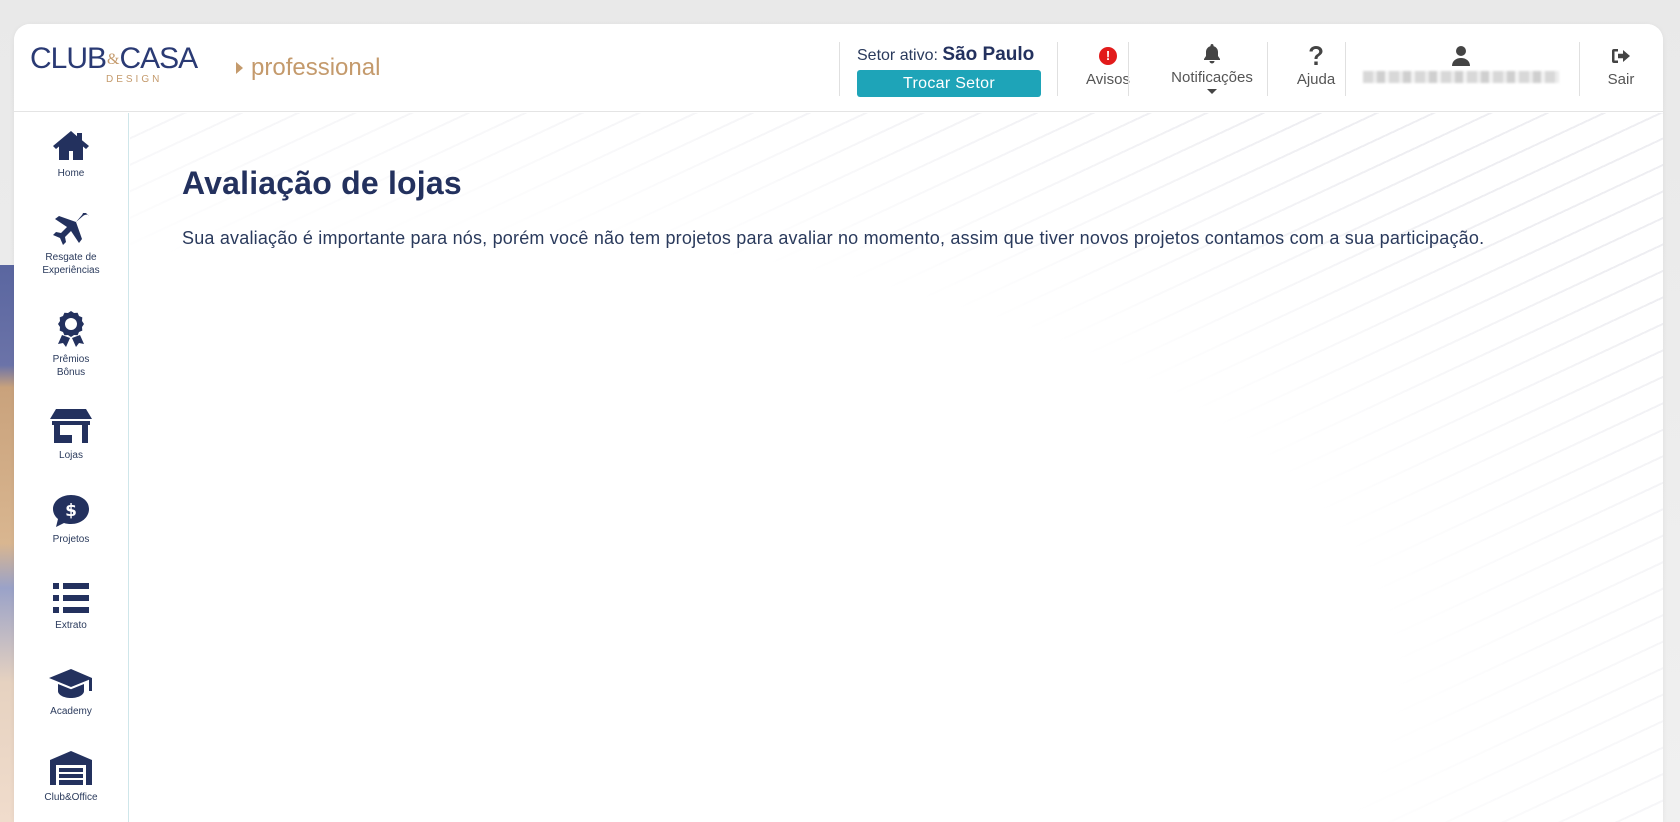 The image size is (1680, 822). What do you see at coordinates (71, 768) in the screenshot?
I see `warehouse-icon` at bounding box center [71, 768].